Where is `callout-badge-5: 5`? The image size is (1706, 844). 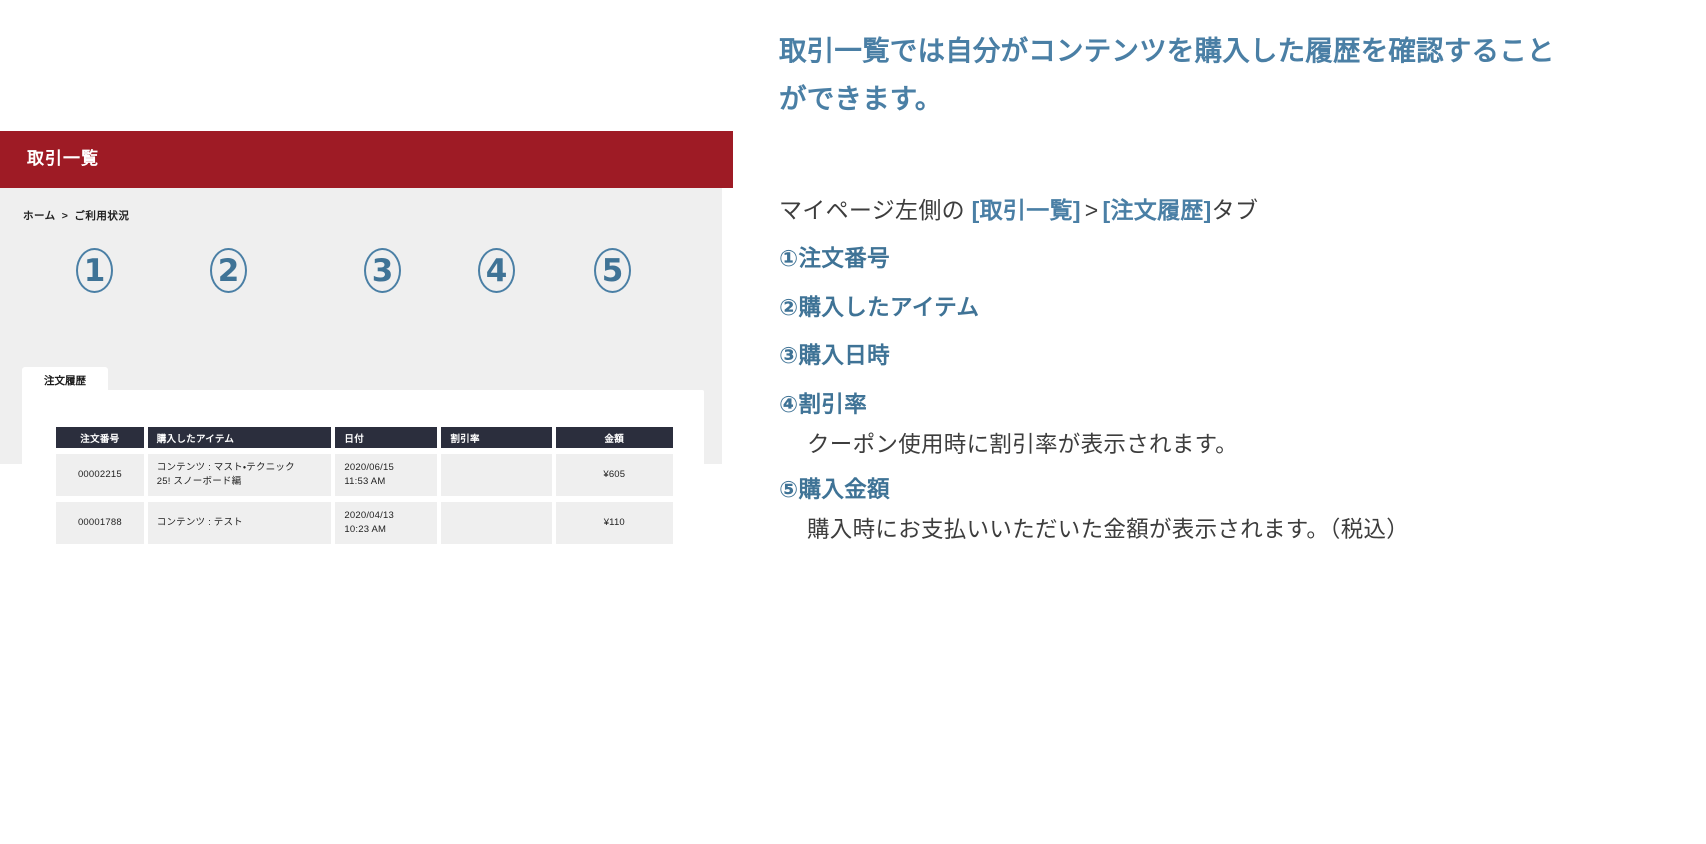
callout-badge-5: 5 is located at coordinates (612, 270).